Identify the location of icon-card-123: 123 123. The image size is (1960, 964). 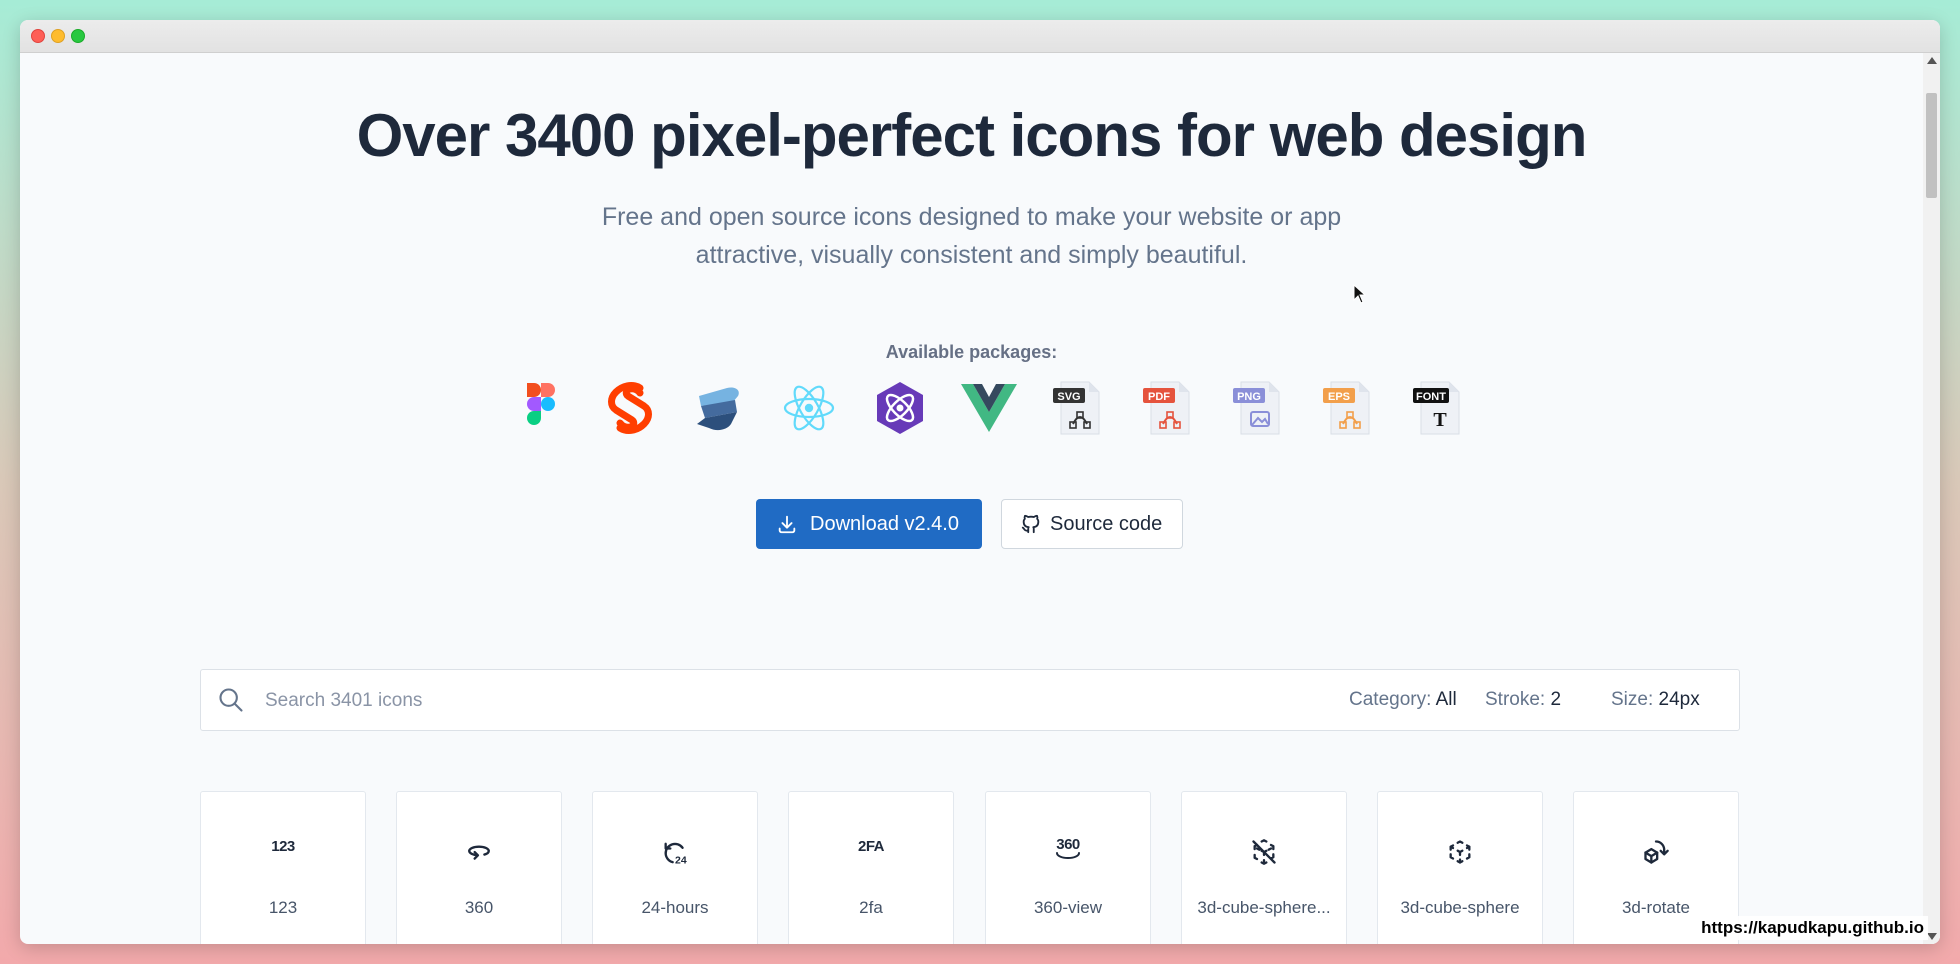
(283, 867).